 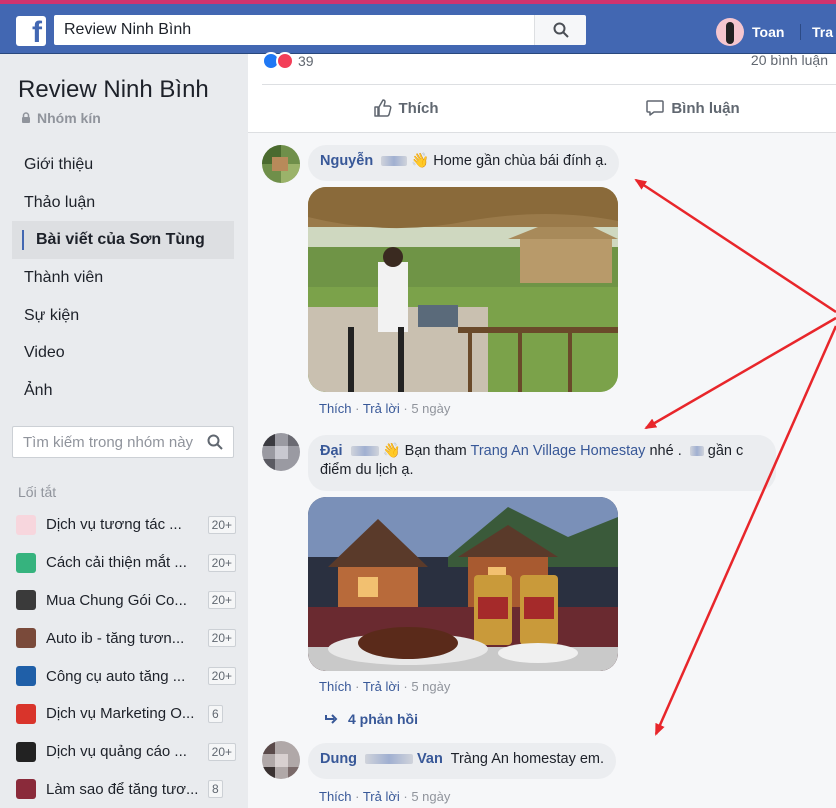 I want to click on shortcut-item: Dịch vụ Marketing O... 6, so click(x=126, y=714).